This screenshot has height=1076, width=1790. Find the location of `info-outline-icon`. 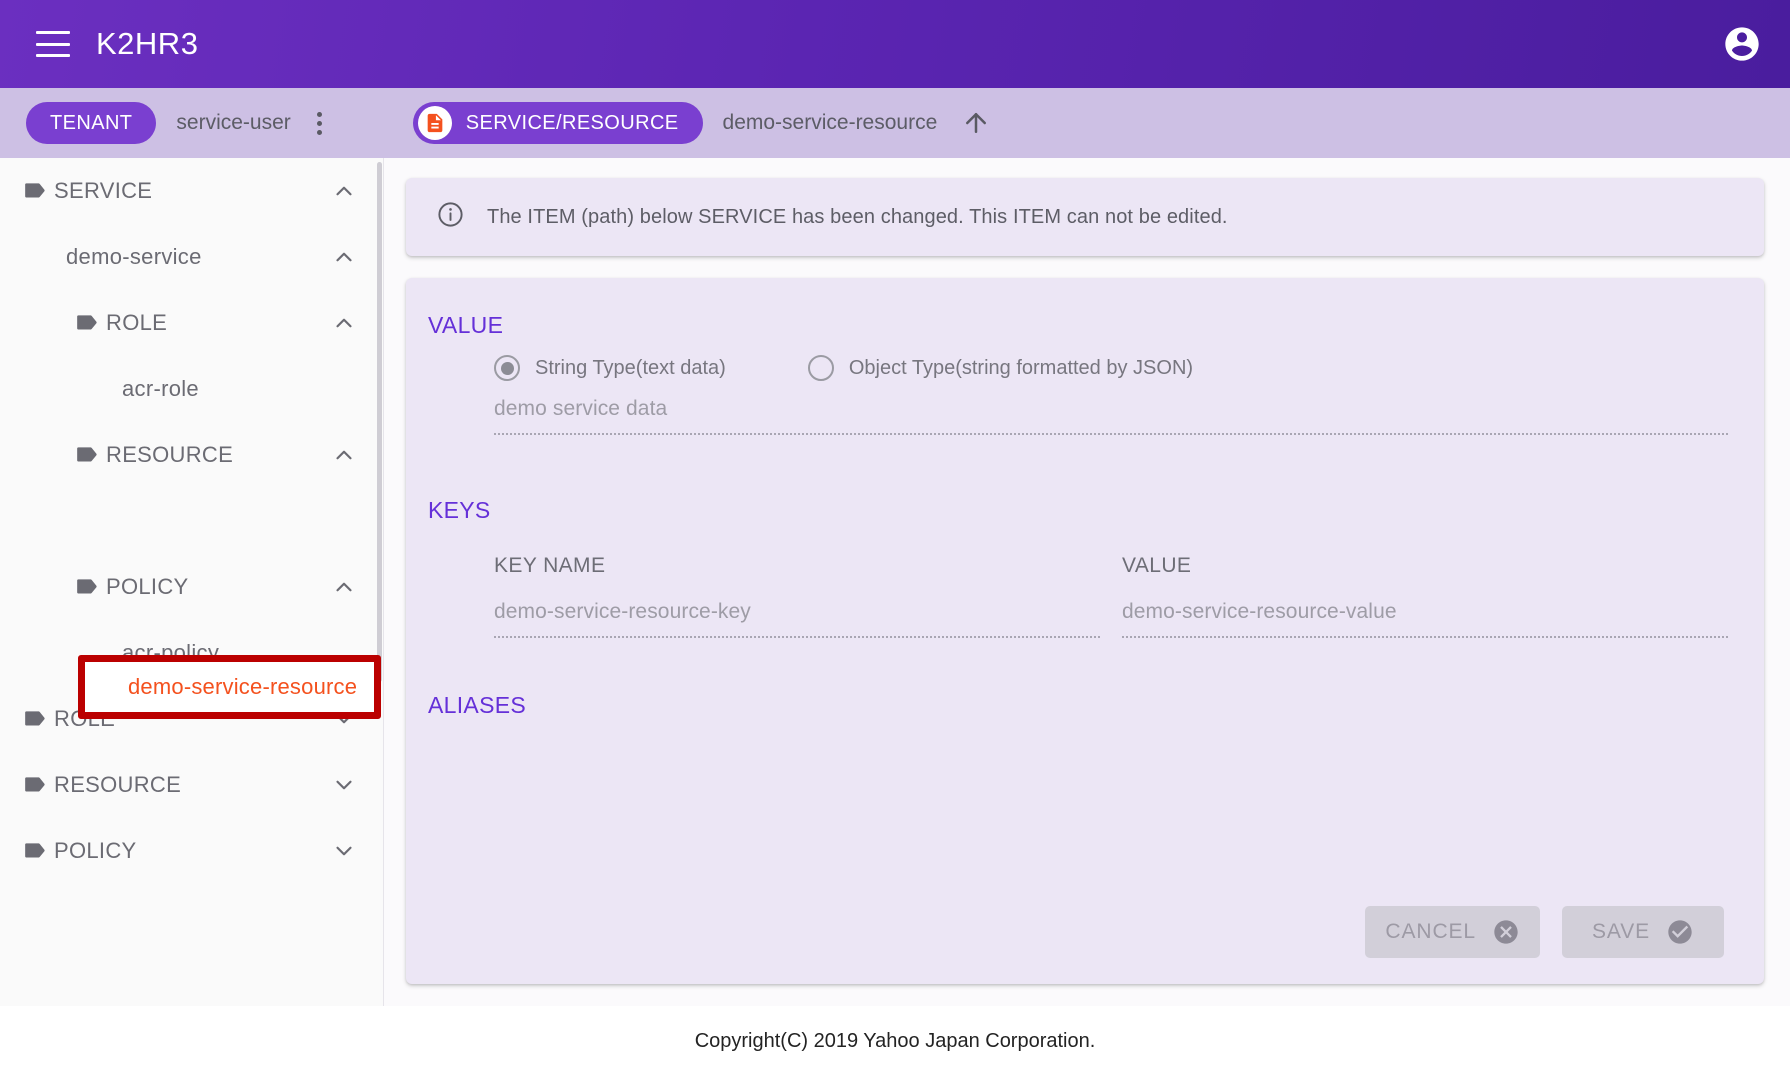

info-outline-icon is located at coordinates (450, 217).